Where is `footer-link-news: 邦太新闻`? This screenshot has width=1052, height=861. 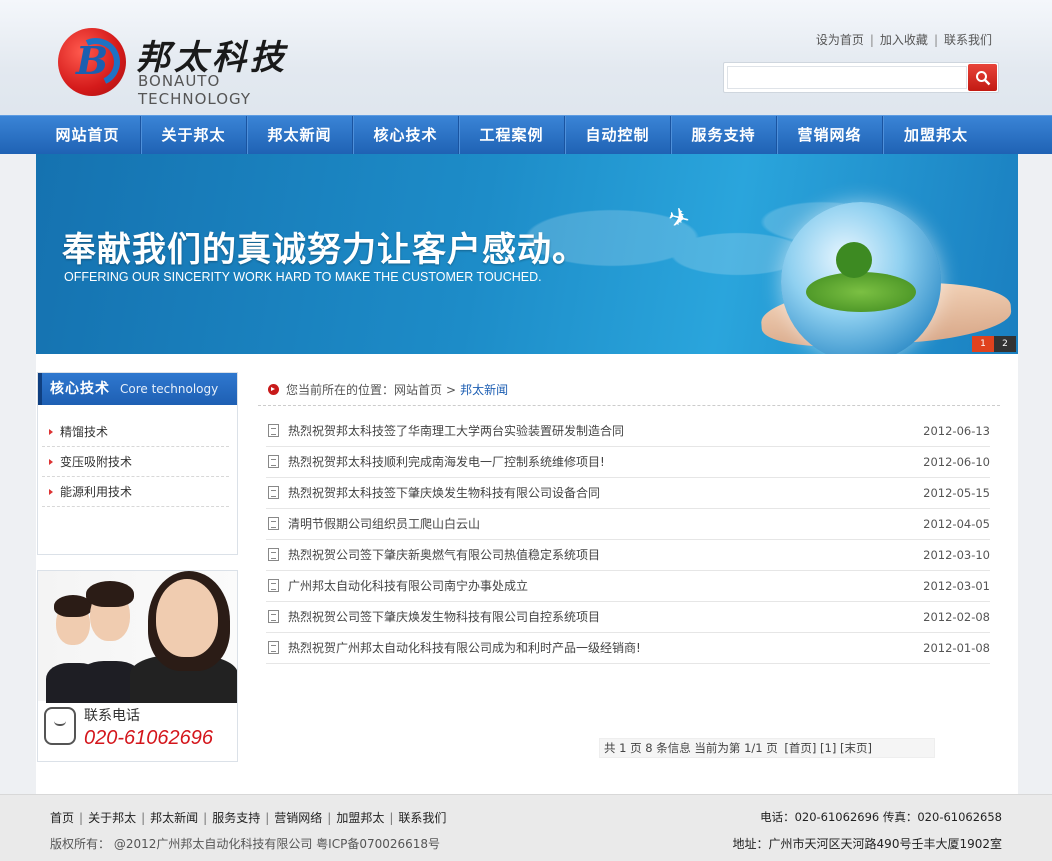 footer-link-news: 邦太新闻 is located at coordinates (174, 818).